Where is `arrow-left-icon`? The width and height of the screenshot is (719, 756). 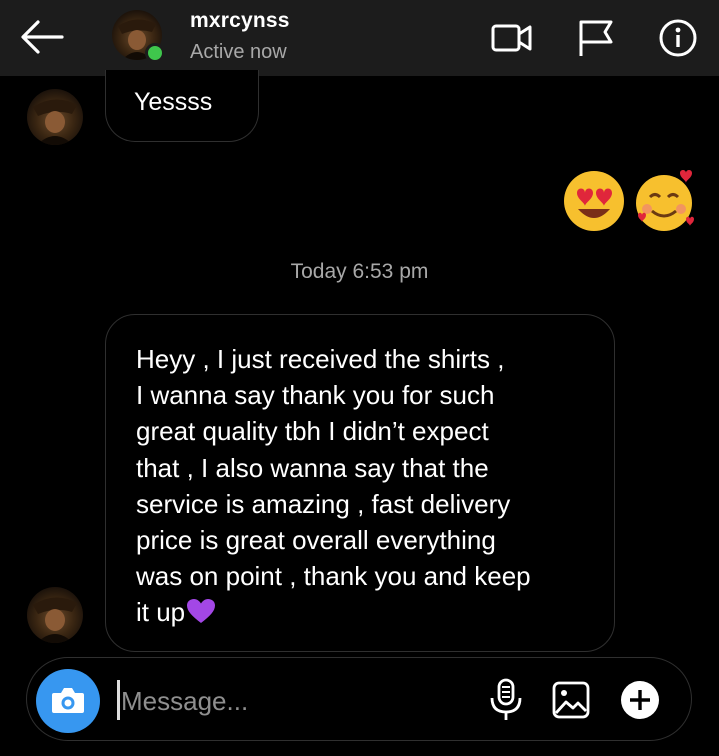
arrow-left-icon is located at coordinates (42, 37).